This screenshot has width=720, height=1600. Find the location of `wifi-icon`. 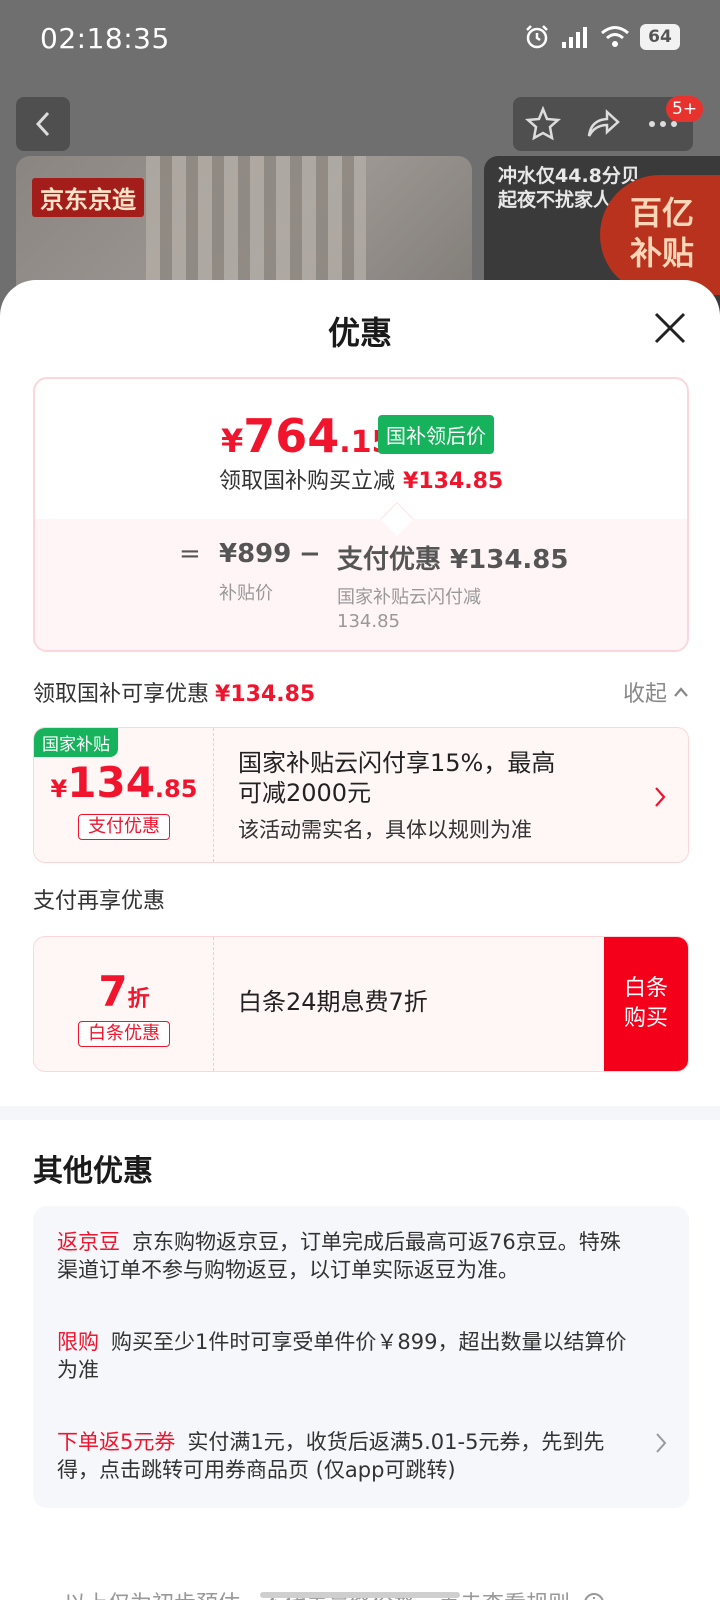

wifi-icon is located at coordinates (615, 36).